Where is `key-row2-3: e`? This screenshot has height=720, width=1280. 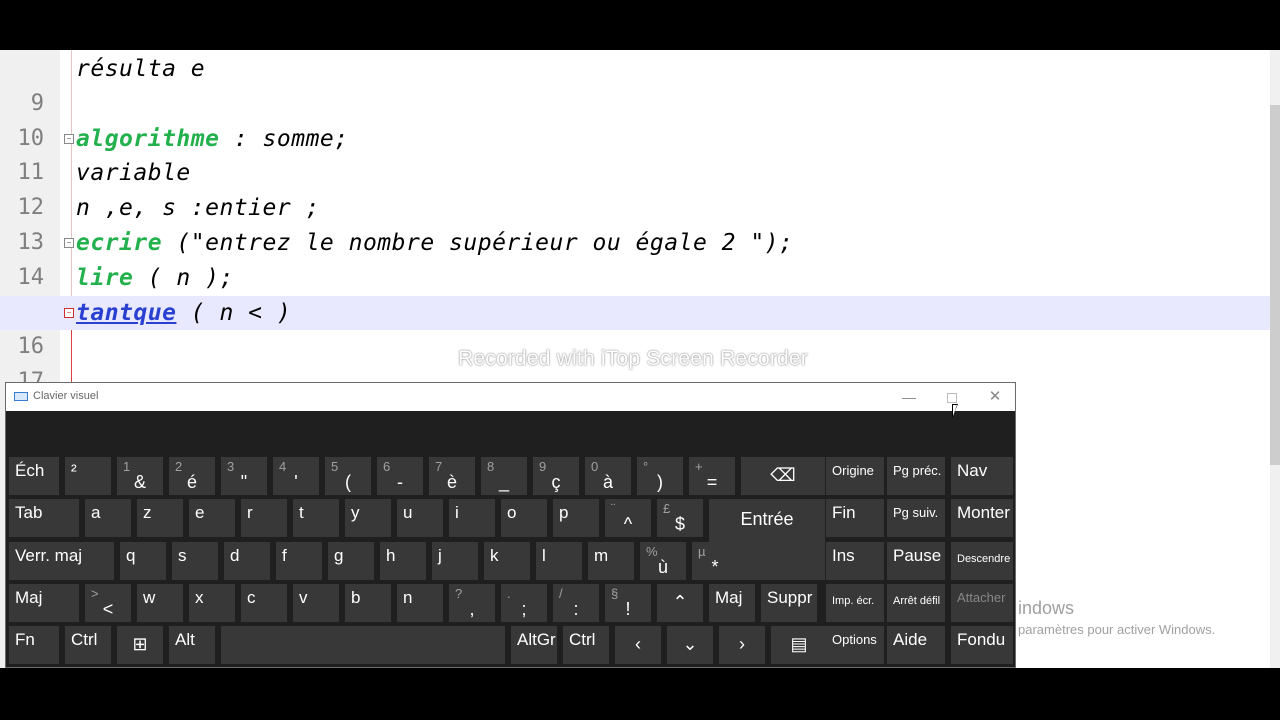
key-row2-3: e is located at coordinates (212, 518).